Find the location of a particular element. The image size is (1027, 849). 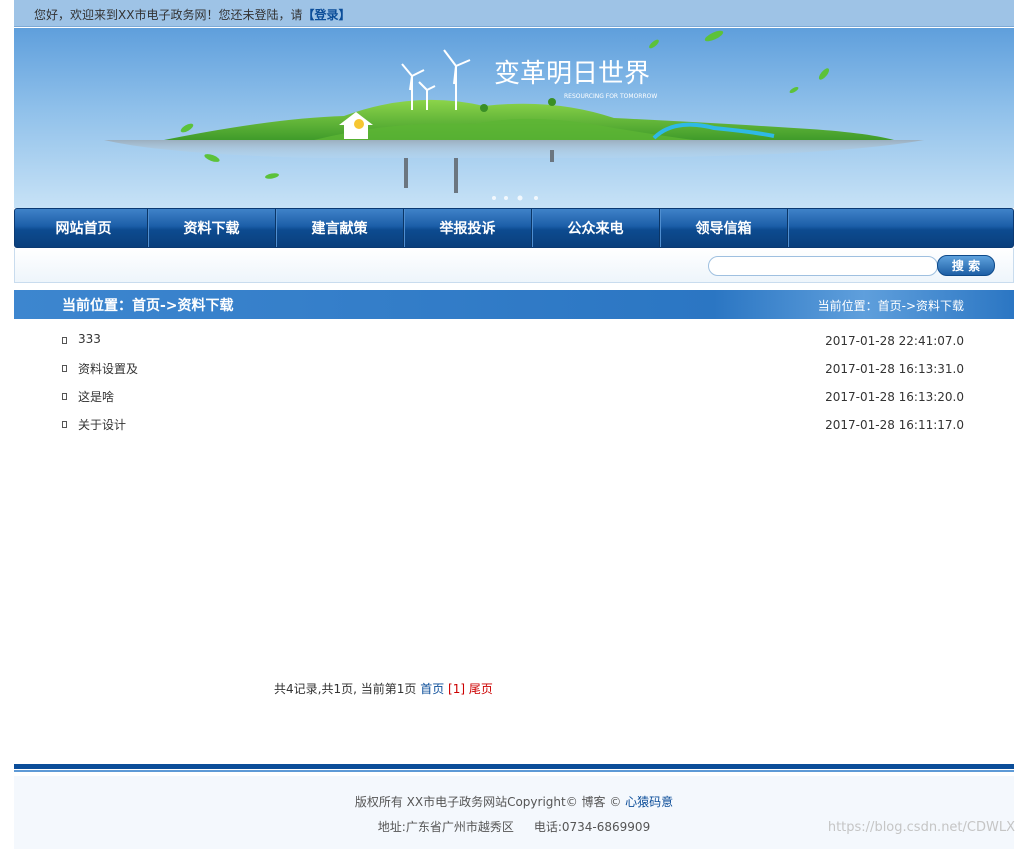

current-page: [1] is located at coordinates (457, 689).